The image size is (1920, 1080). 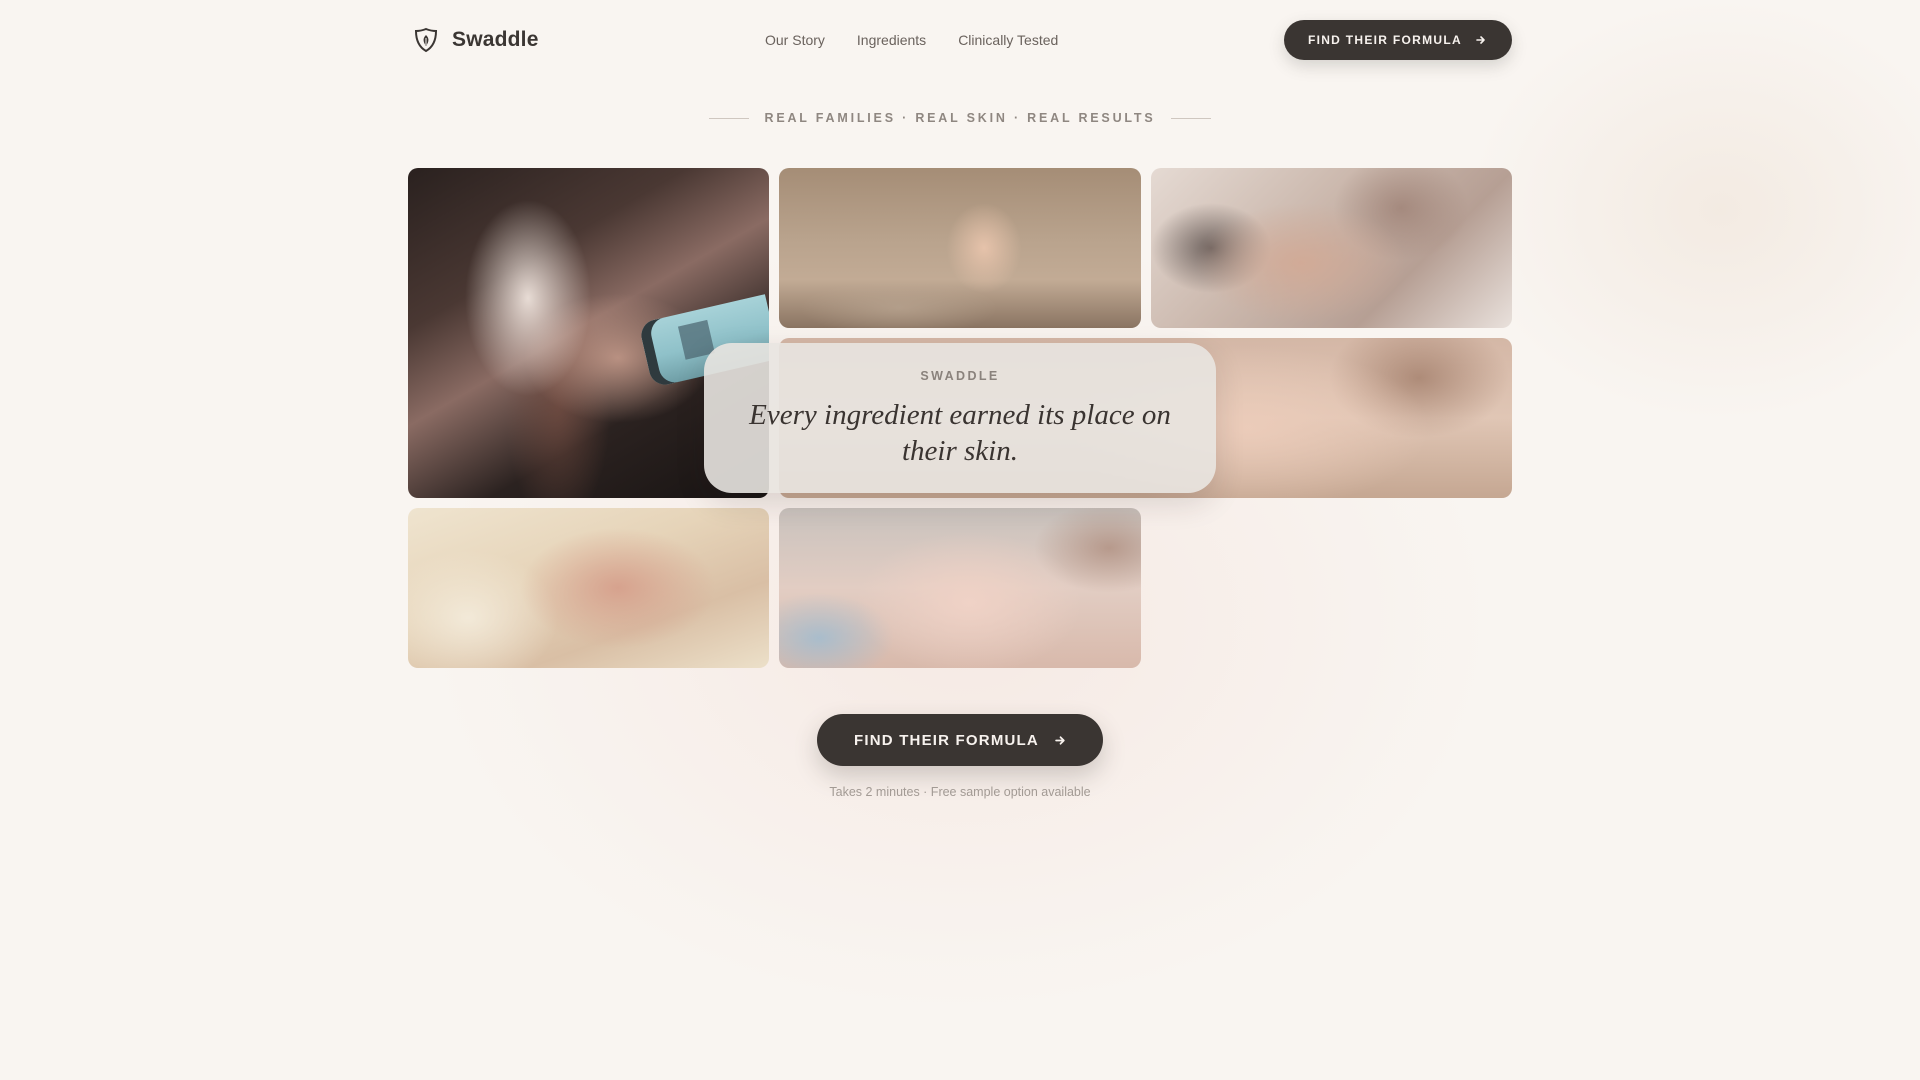 I want to click on nav-links: Our Story Ingredients Clinically Tested, so click(x=911, y=40).